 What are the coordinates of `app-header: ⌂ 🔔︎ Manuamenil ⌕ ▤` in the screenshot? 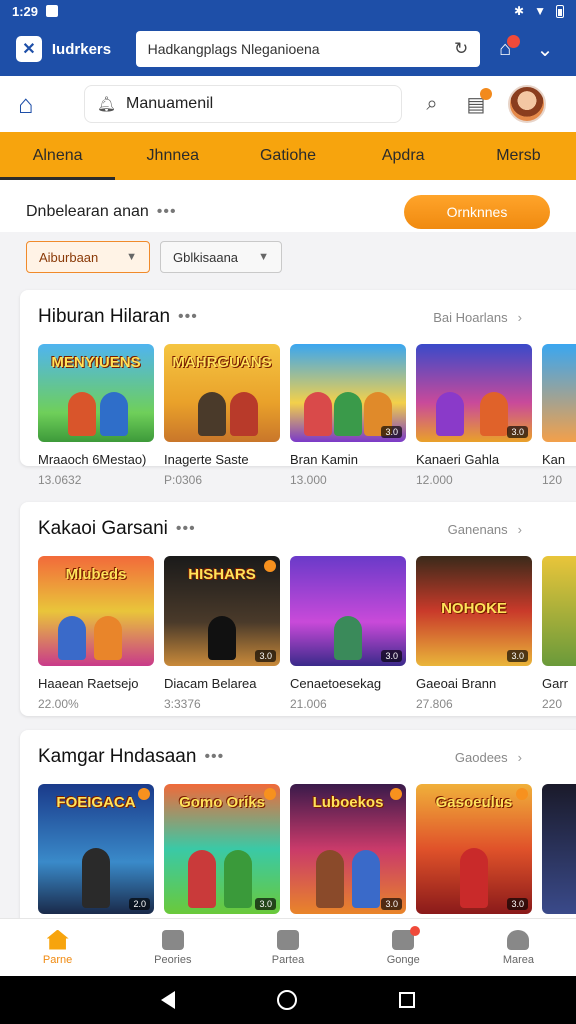 It's located at (288, 104).